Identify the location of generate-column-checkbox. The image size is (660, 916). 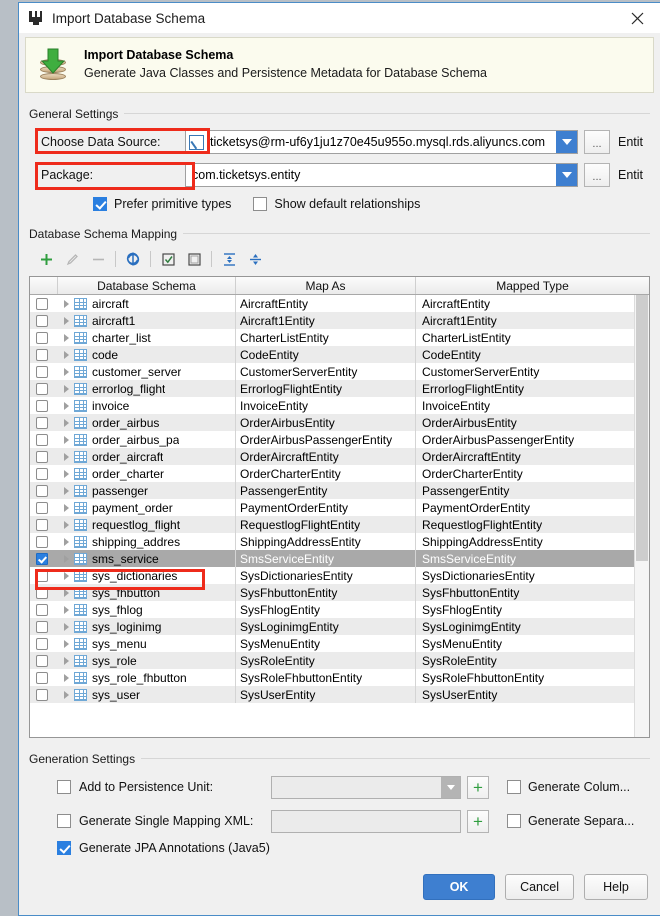
(514, 787).